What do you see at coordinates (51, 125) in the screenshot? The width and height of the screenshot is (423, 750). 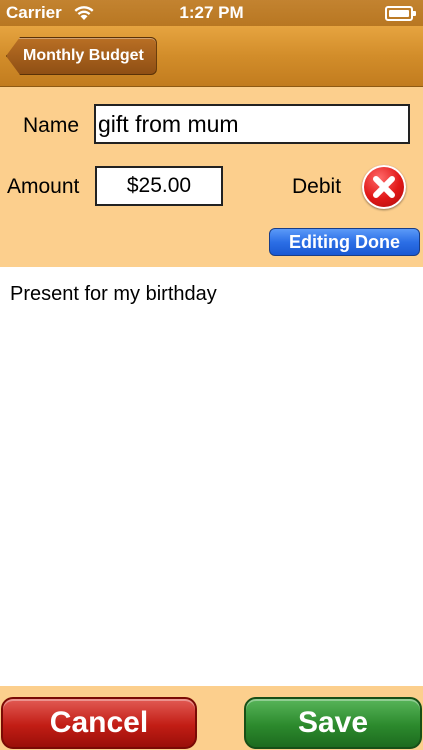 I see `name-label: Name` at bounding box center [51, 125].